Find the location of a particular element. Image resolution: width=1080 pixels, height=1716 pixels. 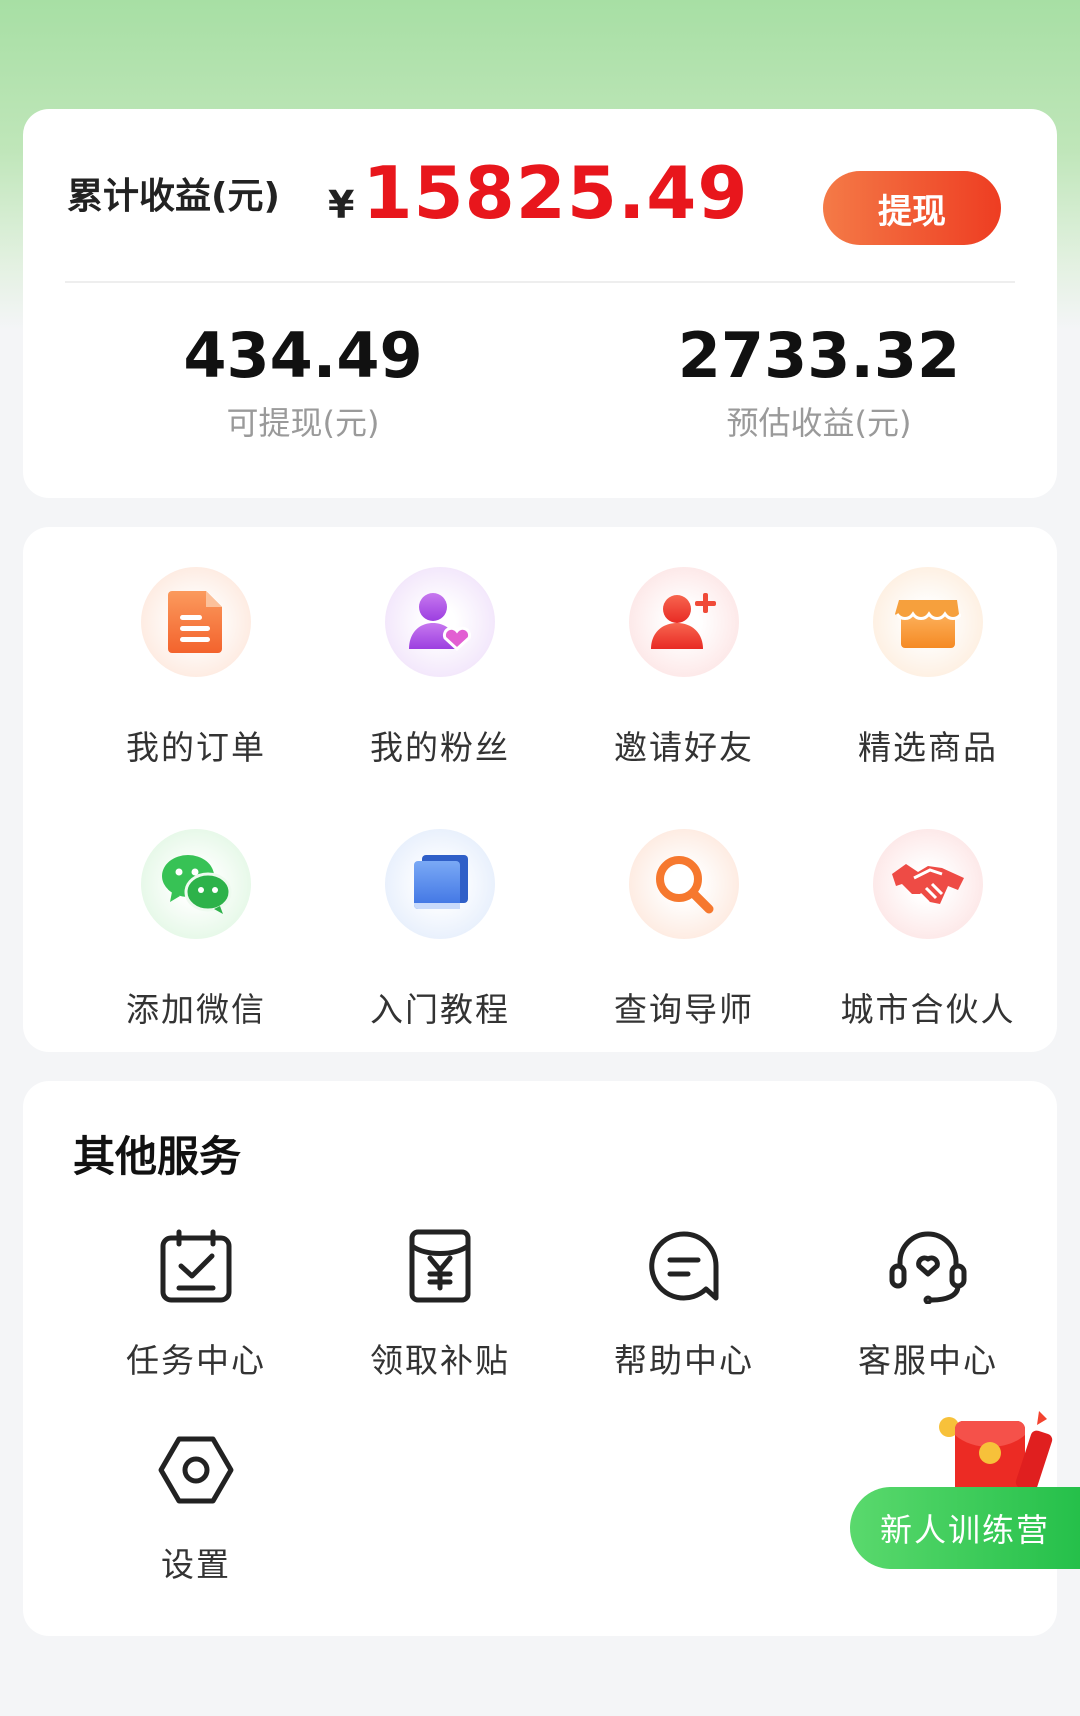

service-help-center: 帮助中心 is located at coordinates (684, 1304).